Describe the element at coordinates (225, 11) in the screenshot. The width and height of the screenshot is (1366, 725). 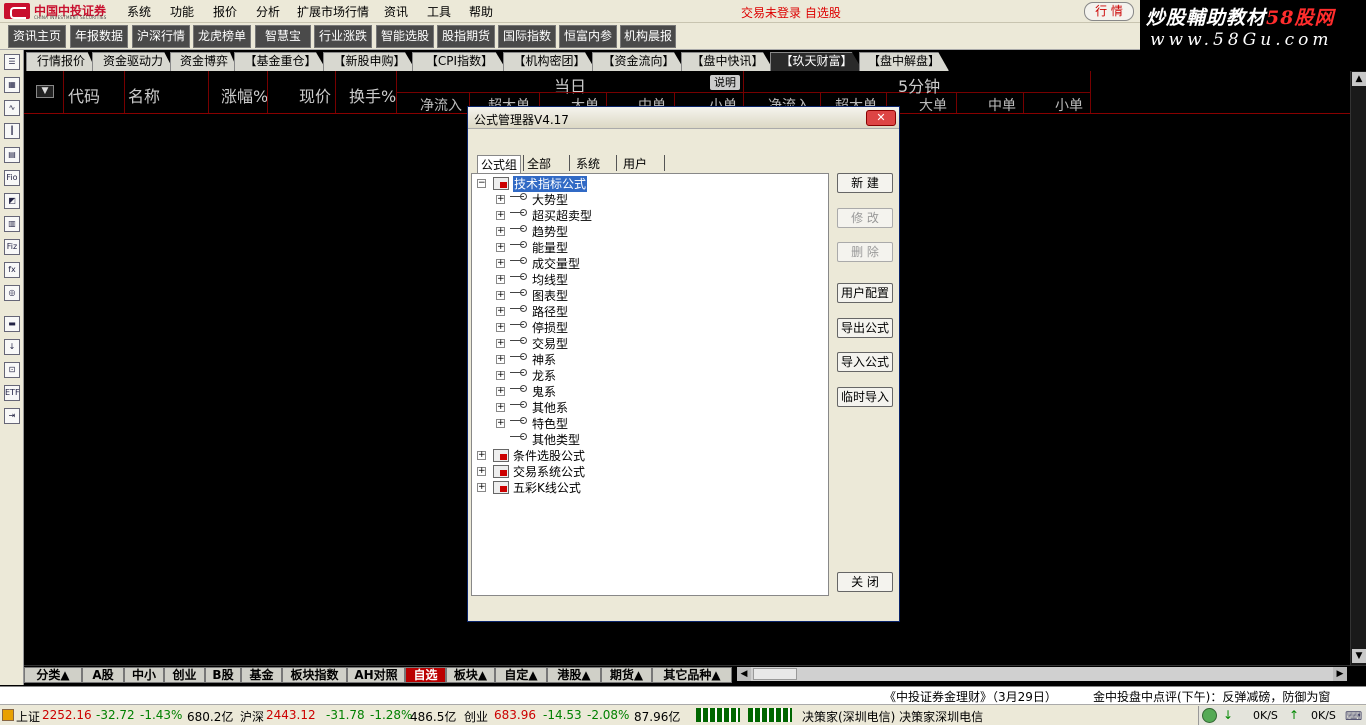
I see `menu-quote: 报价` at that location.